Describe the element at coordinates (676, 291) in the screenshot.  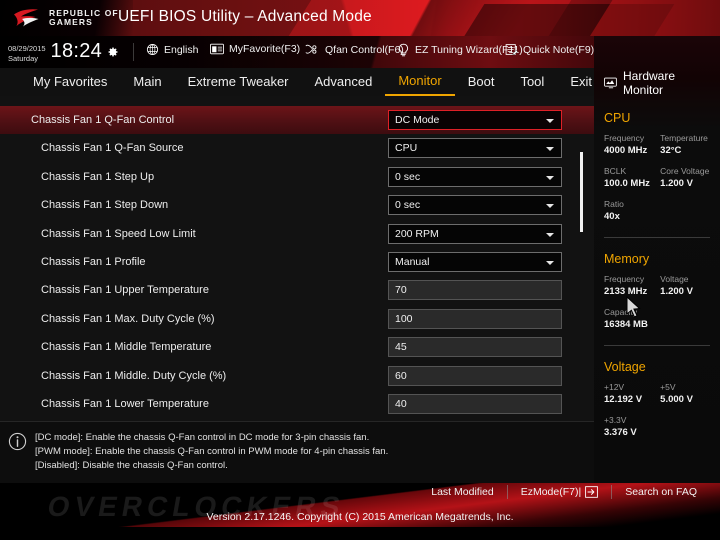
I see `hw-reading-value: 1.200 V` at that location.